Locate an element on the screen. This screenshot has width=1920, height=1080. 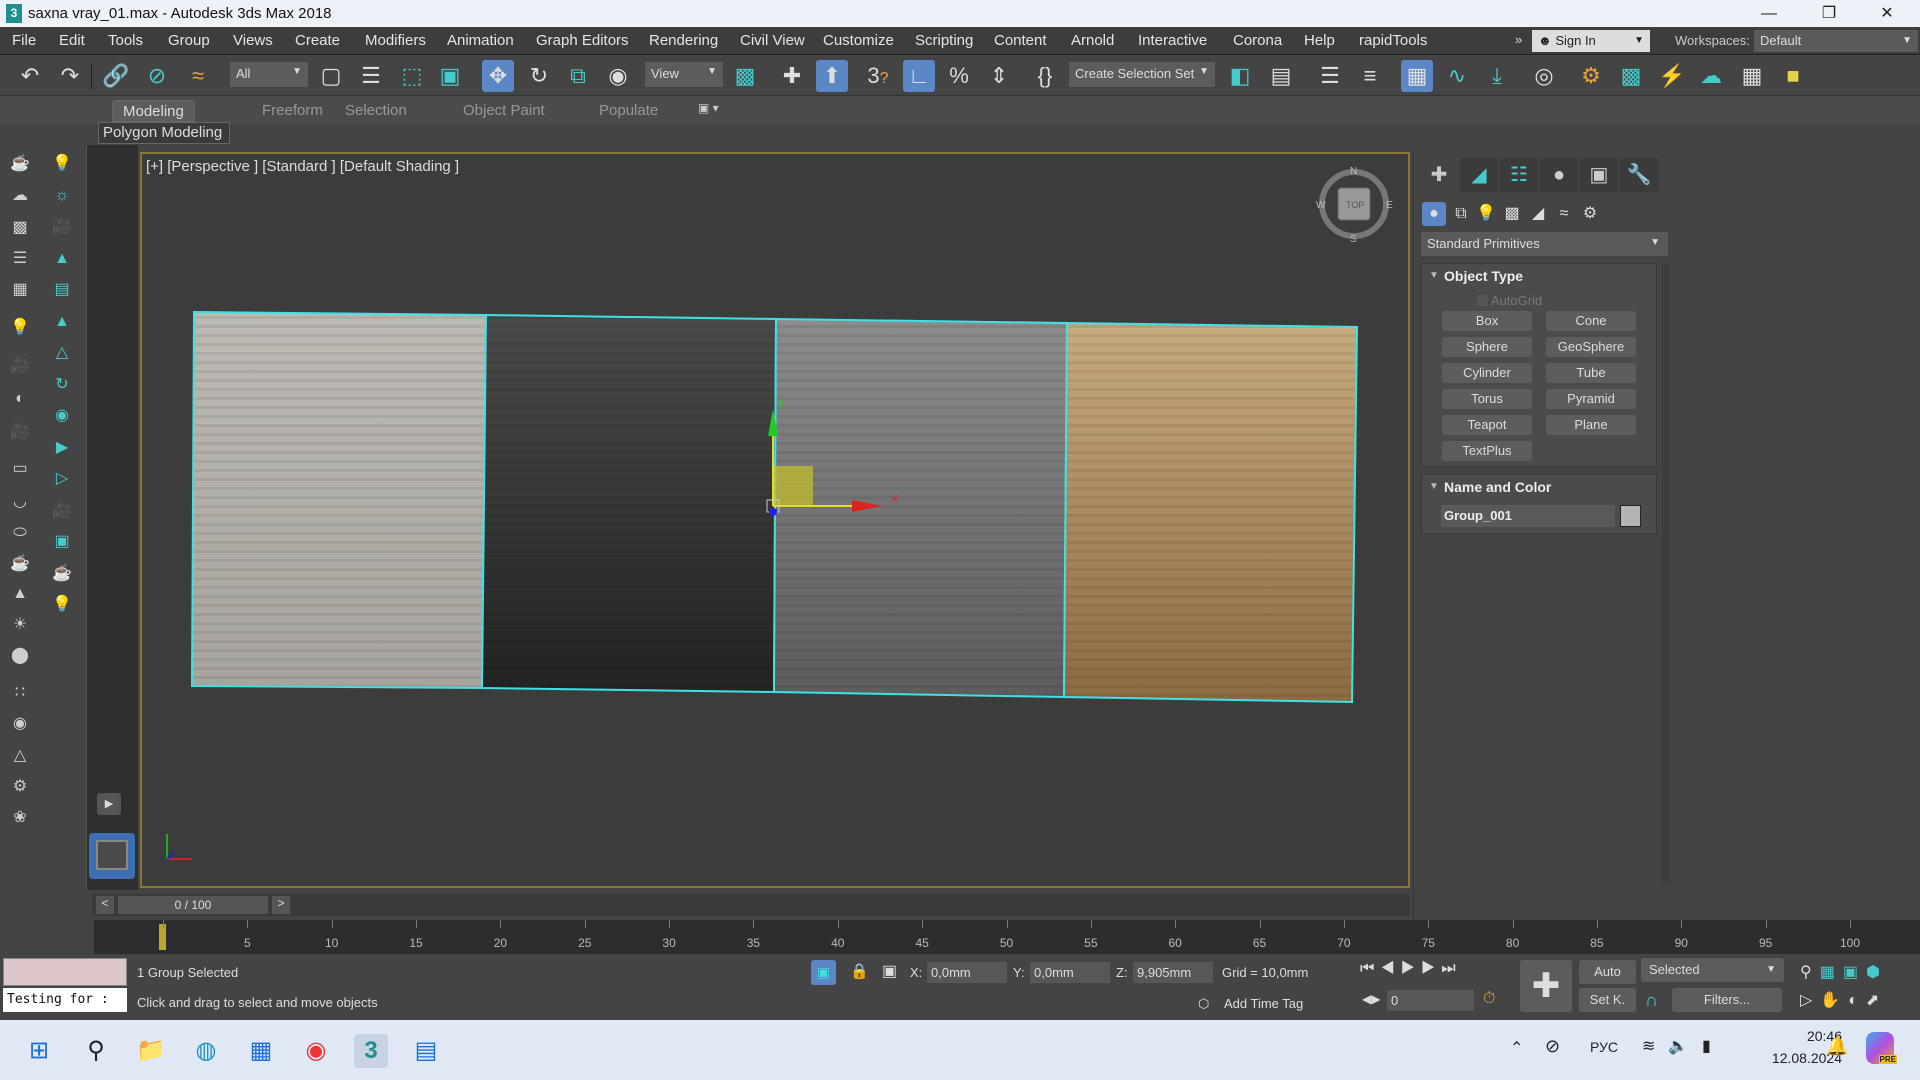
cone-light-icon: ▲ is located at coordinates (20, 594).